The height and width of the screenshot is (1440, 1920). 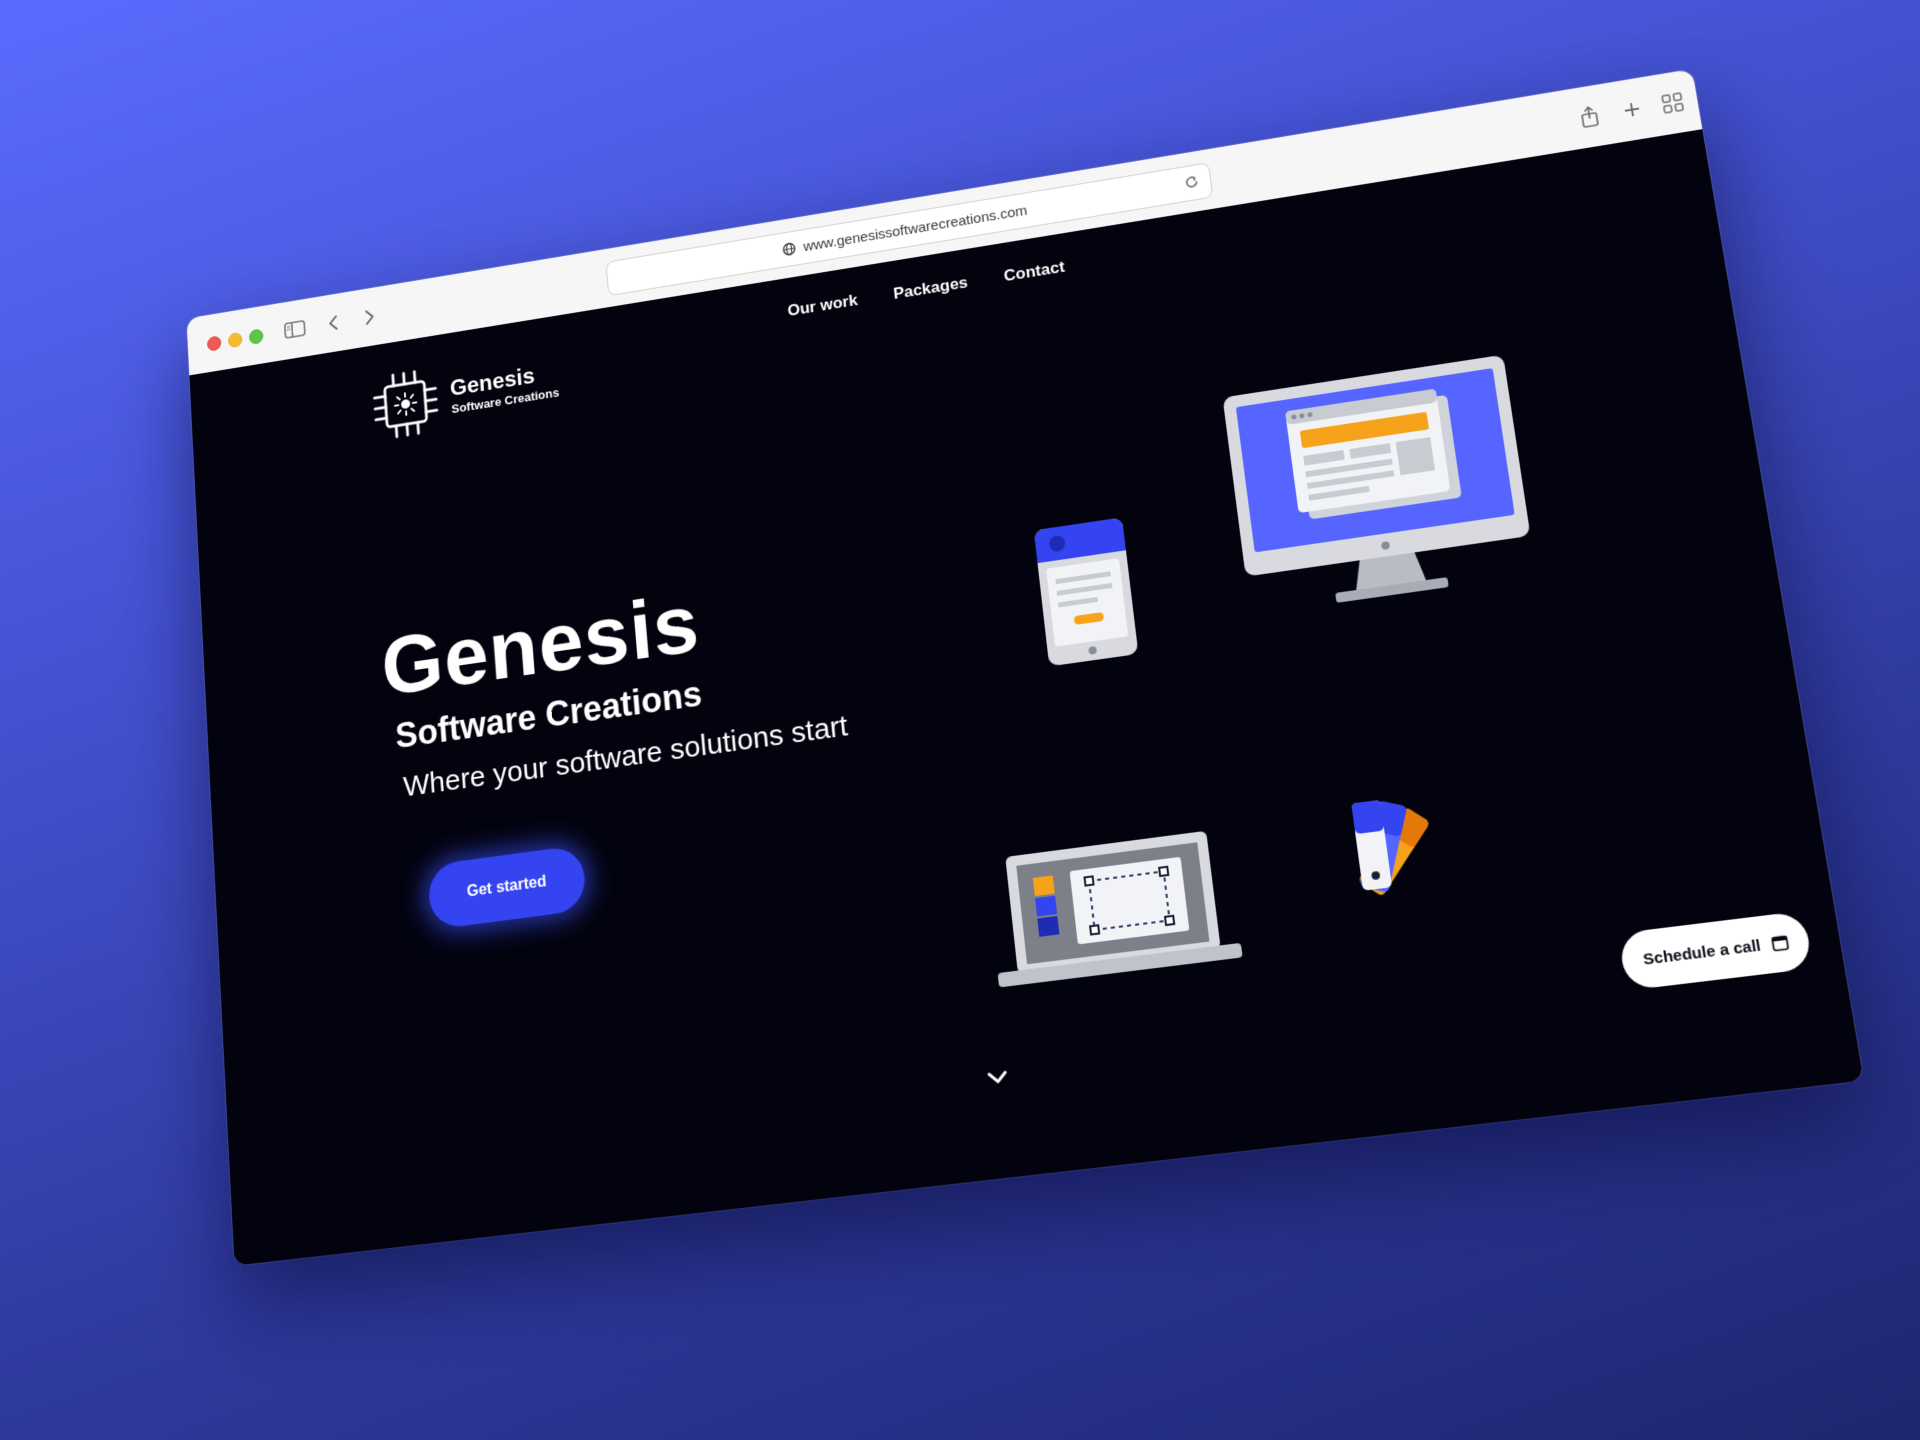 I want to click on chip-icon, so click(x=405, y=404).